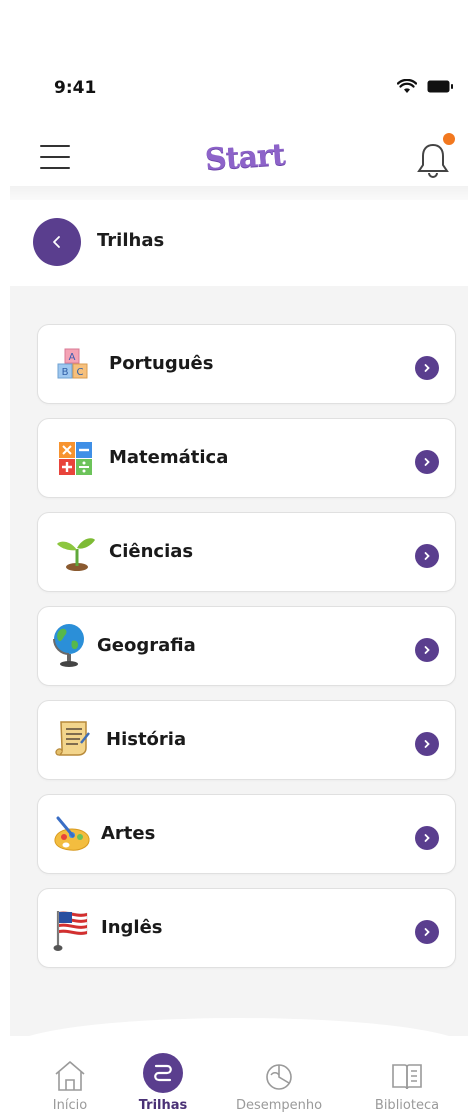  What do you see at coordinates (70, 1076) in the screenshot?
I see `home-icon` at bounding box center [70, 1076].